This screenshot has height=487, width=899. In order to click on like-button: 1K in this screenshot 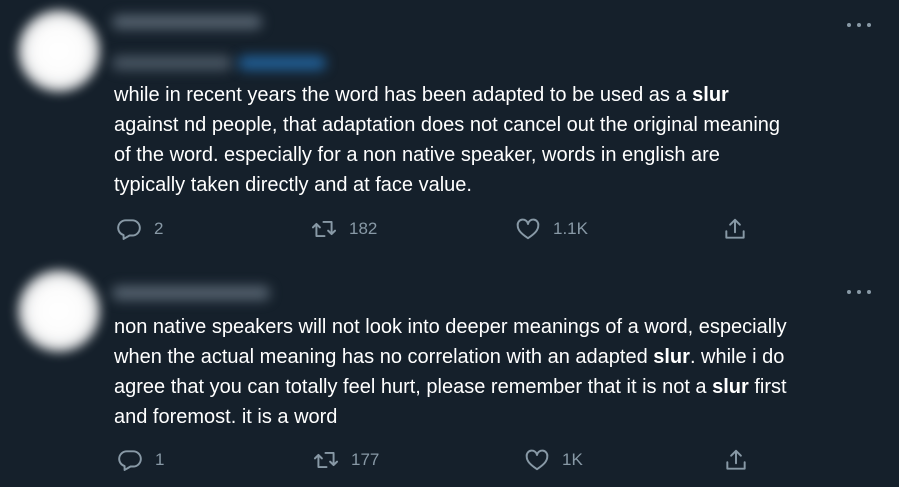, I will do `click(553, 460)`.